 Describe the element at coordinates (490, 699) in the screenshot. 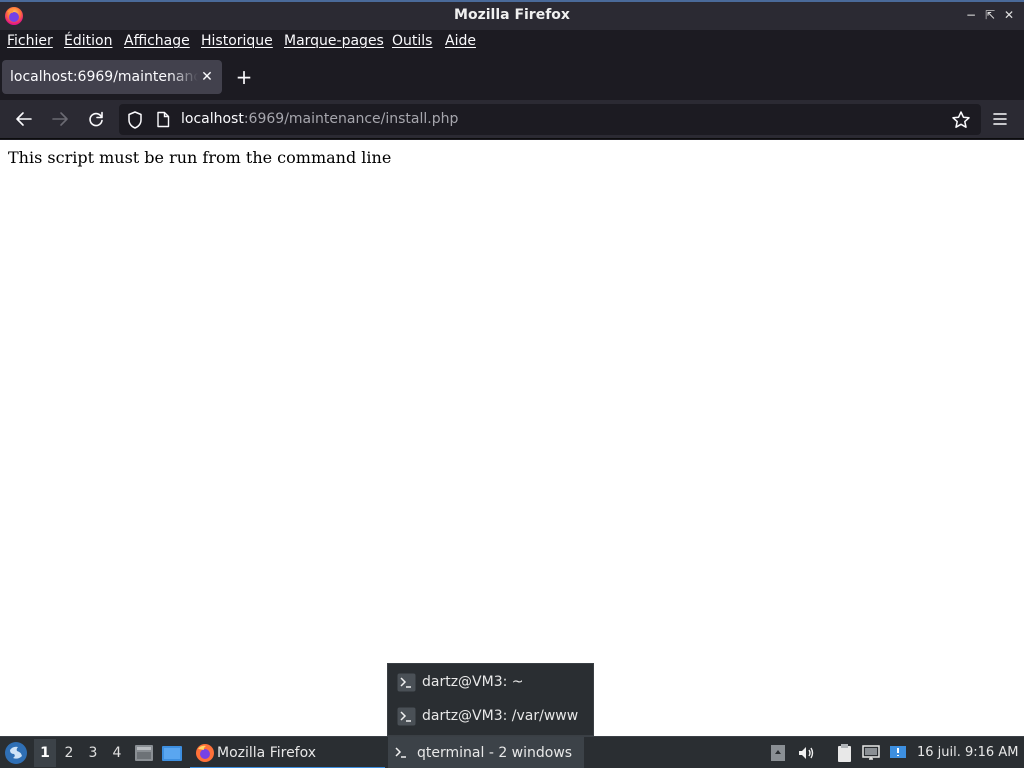

I see `taskbar-window-popup: dartz@VM3: ~ dartz@VM3: /var/www` at that location.